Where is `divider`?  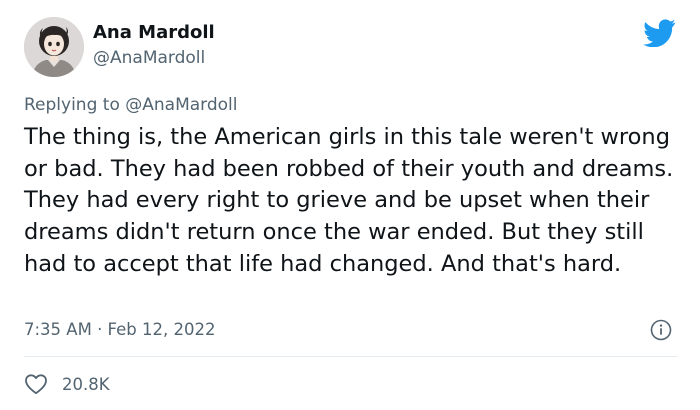 divider is located at coordinates (351, 356).